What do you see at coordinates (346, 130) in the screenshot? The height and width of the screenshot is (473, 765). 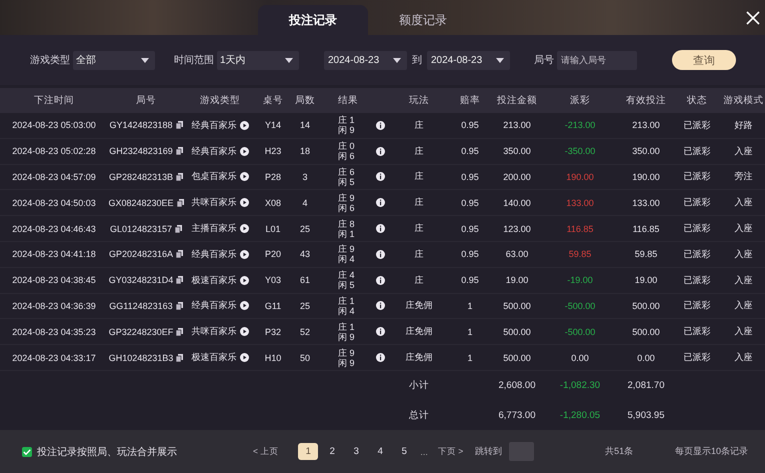 I see `result-line: 闲 9` at bounding box center [346, 130].